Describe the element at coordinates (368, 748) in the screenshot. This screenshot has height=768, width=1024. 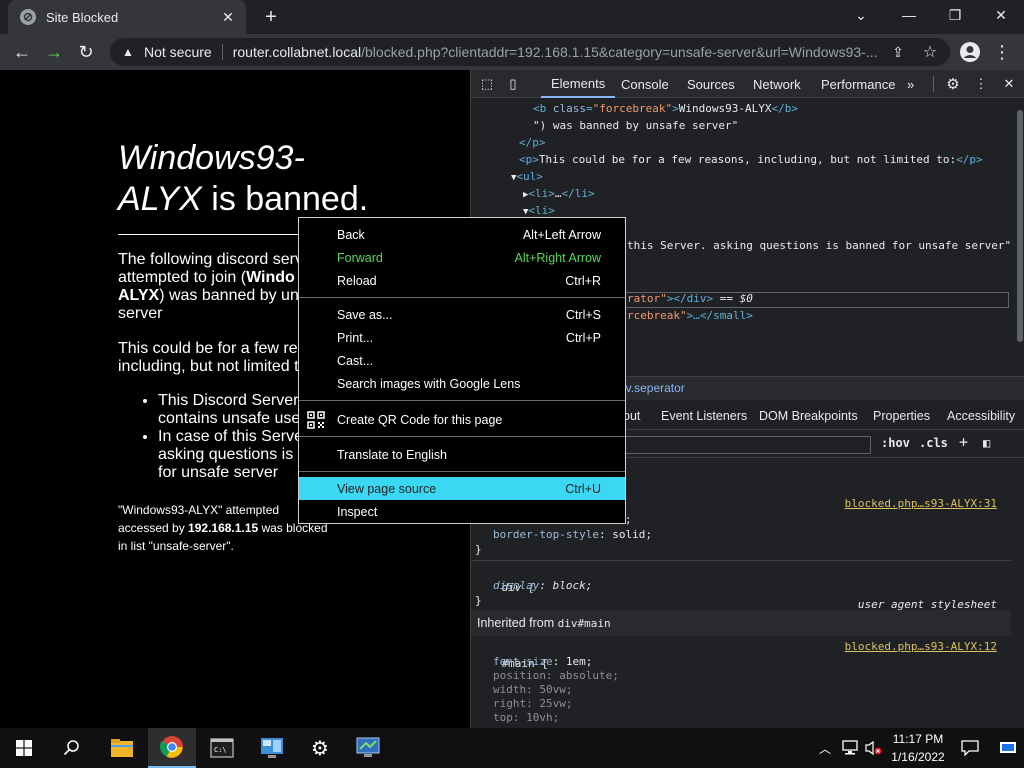
I see `remote-desktop-icon` at that location.